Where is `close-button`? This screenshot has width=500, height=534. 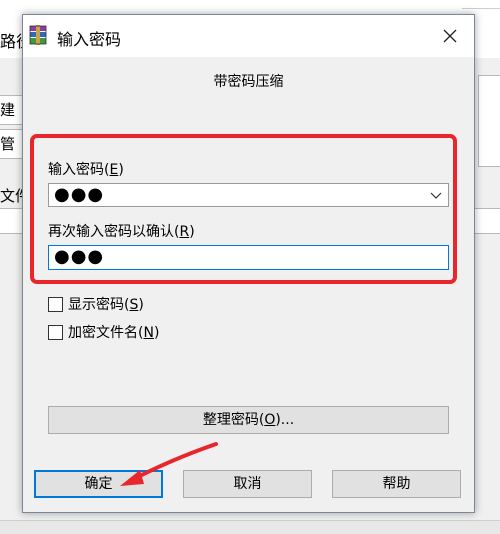 close-button is located at coordinates (450, 36).